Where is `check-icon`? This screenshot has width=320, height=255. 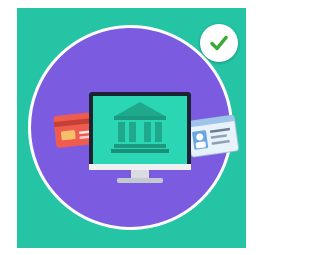 check-icon is located at coordinates (219, 43).